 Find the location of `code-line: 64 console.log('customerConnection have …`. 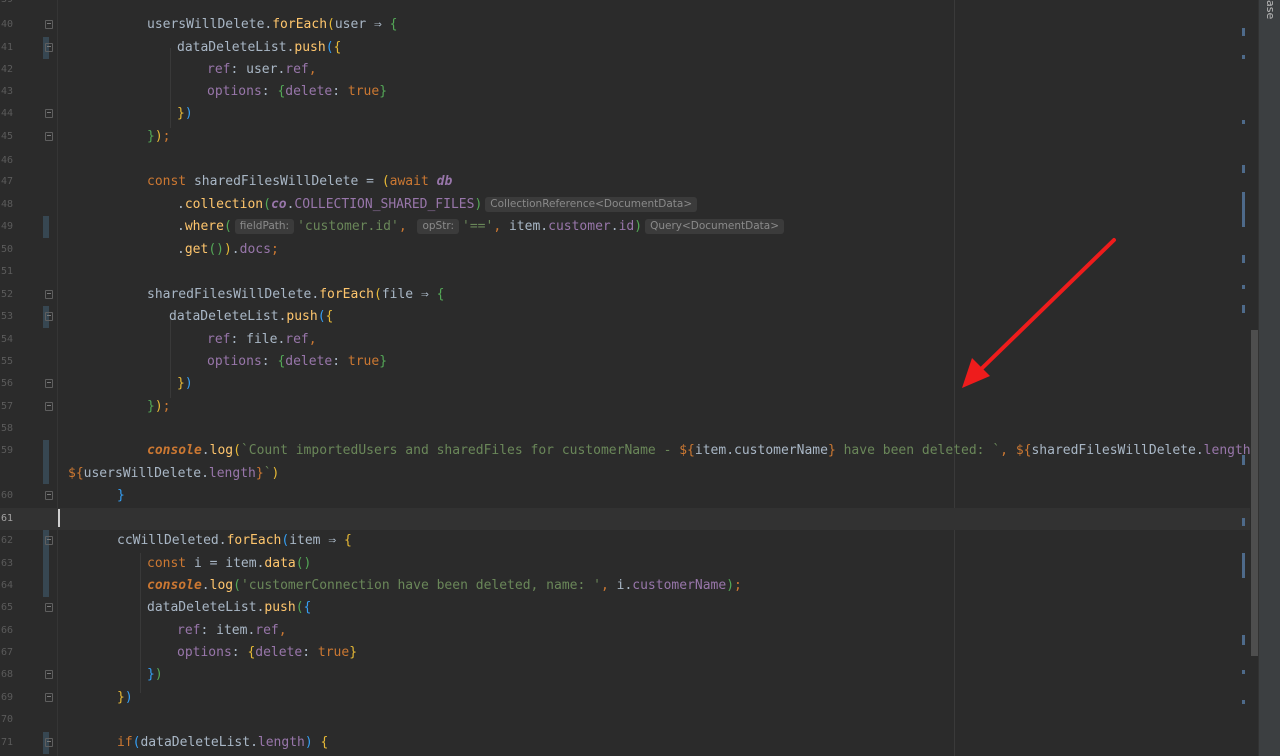

code-line: 64 console.log('customerConnection have … is located at coordinates (625, 586).